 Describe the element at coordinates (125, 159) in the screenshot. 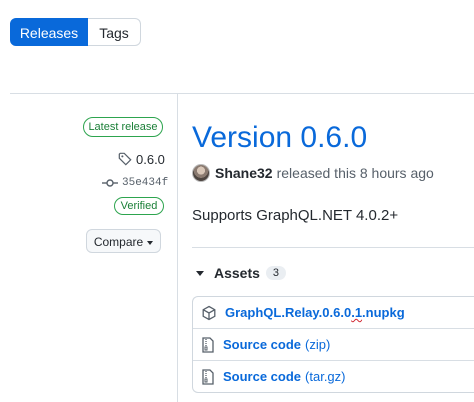

I see `tag-icon` at that location.